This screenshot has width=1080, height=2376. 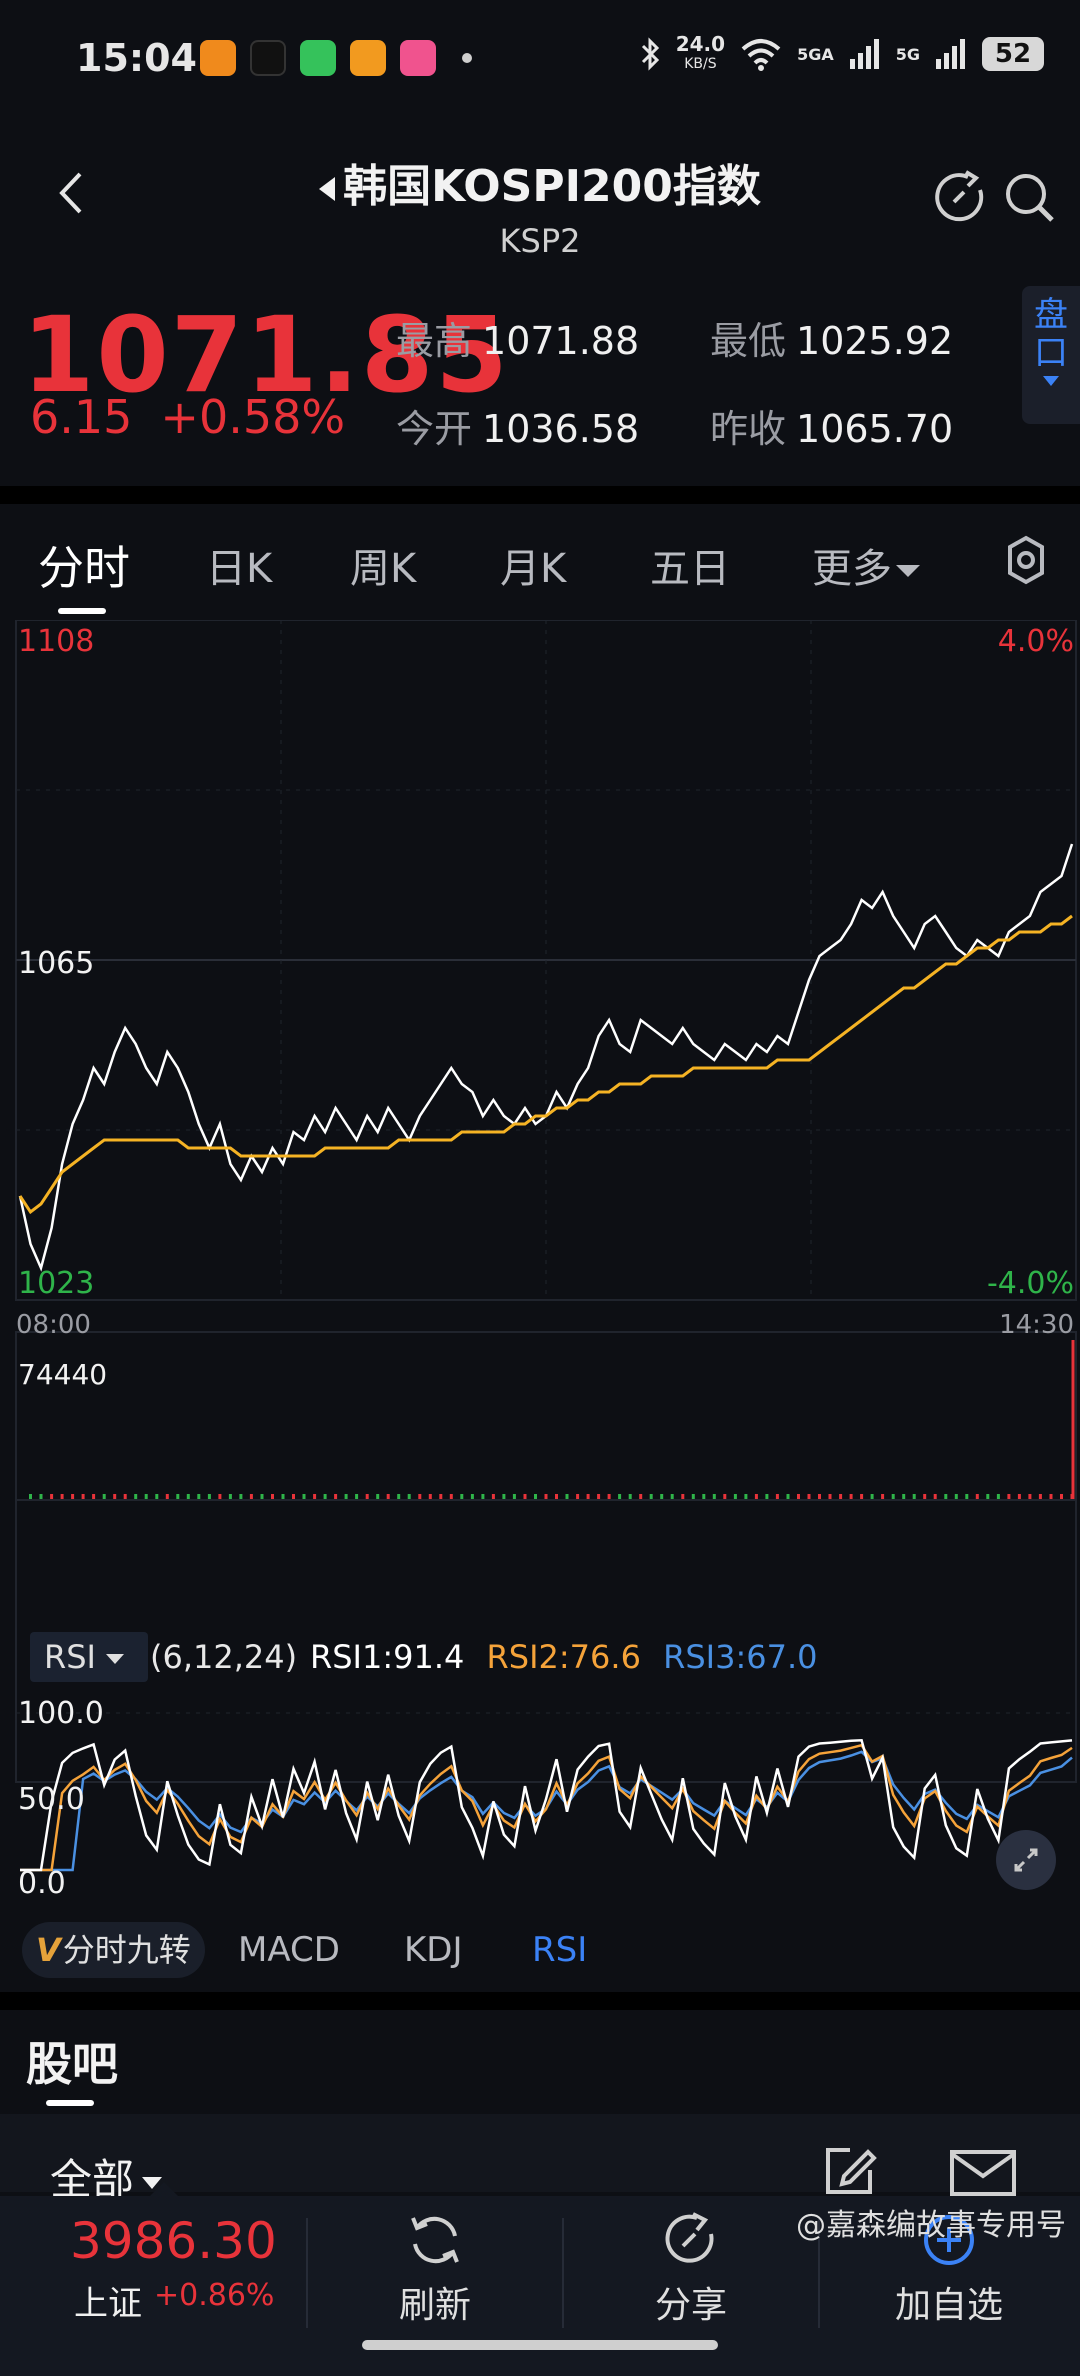 What do you see at coordinates (383, 565) in the screenshot?
I see `tab-weekly-k: 周K` at bounding box center [383, 565].